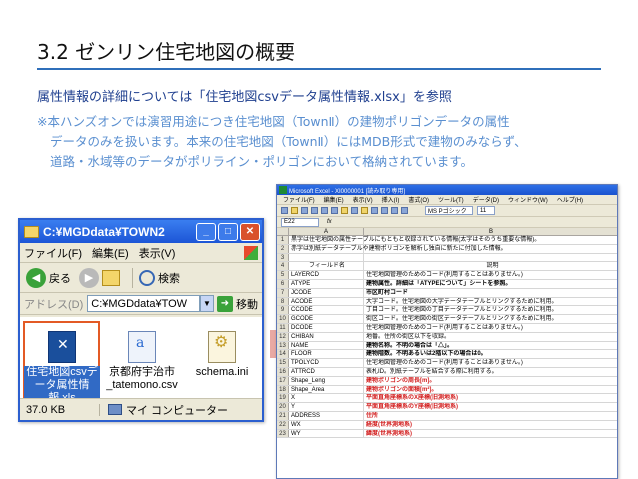 The width and height of the screenshot is (638, 479). I want to click on chevron-down-icon: ▼, so click(207, 303).